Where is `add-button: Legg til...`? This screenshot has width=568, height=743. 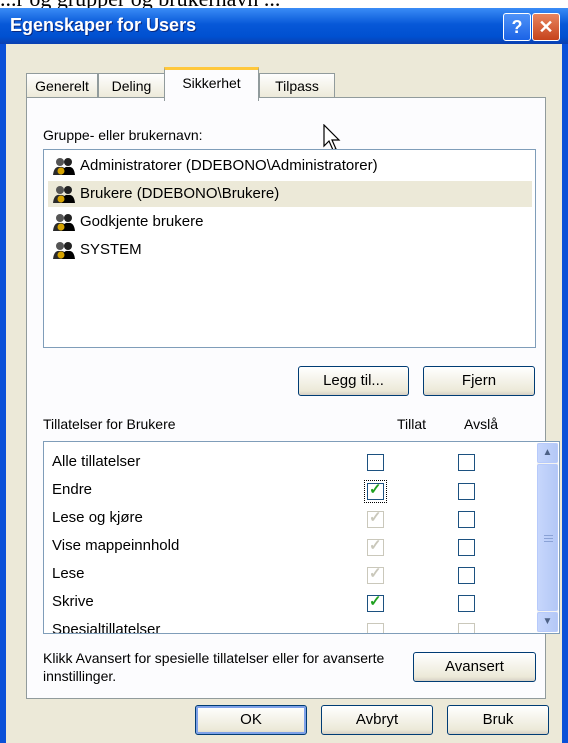
add-button: Legg til... is located at coordinates (353, 381).